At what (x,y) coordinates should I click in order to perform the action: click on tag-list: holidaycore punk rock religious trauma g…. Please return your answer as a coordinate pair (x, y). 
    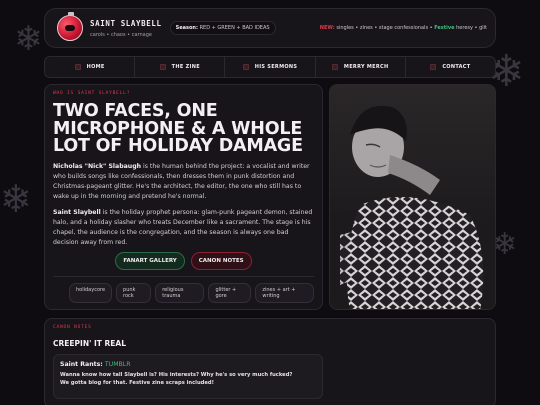
    Looking at the image, I should click on (183, 292).